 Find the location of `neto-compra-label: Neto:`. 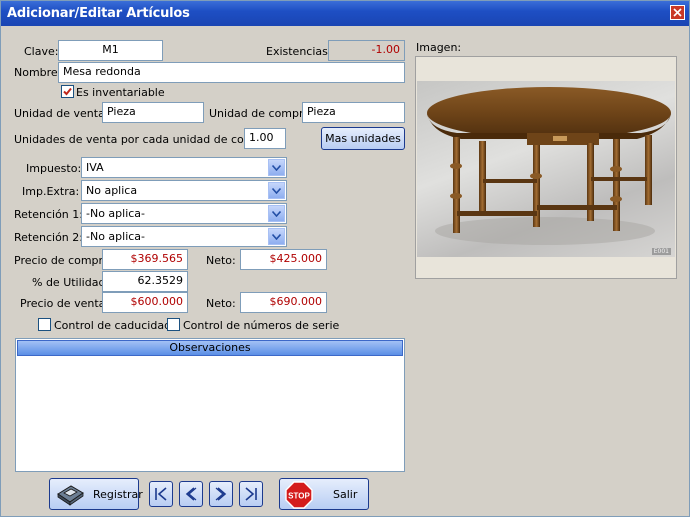

neto-compra-label: Neto: is located at coordinates (221, 260).